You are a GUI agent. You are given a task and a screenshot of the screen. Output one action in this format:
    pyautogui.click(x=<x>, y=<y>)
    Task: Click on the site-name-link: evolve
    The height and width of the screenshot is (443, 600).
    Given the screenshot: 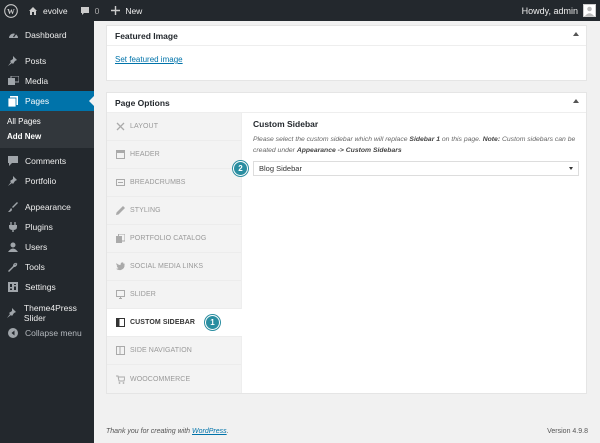 What is the action you would take?
    pyautogui.click(x=48, y=10)
    